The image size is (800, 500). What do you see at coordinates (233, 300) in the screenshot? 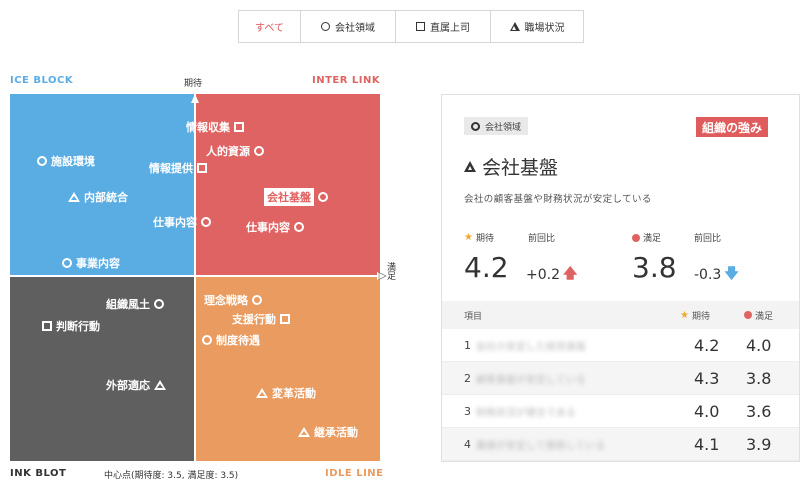
I see `marker-philosophy-strategy: 理念戦略` at bounding box center [233, 300].